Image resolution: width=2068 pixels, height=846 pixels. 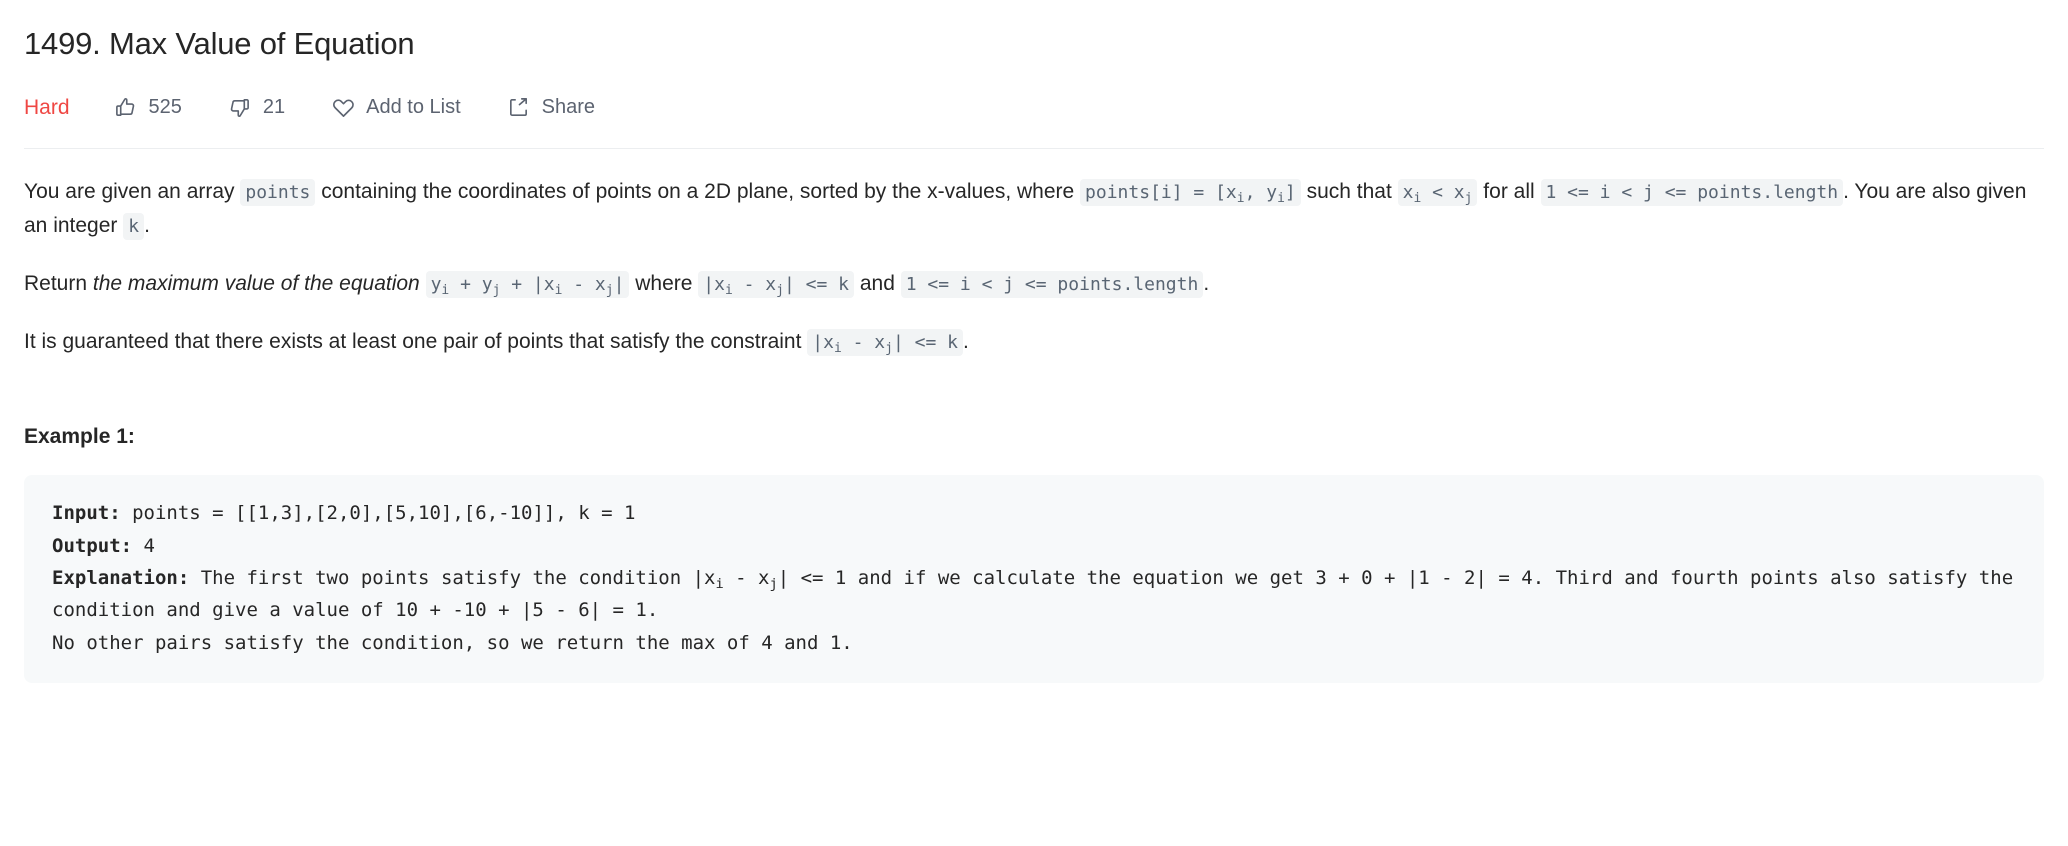 What do you see at coordinates (1240, 198) in the screenshot?
I see `p1-c2-sub1: i` at bounding box center [1240, 198].